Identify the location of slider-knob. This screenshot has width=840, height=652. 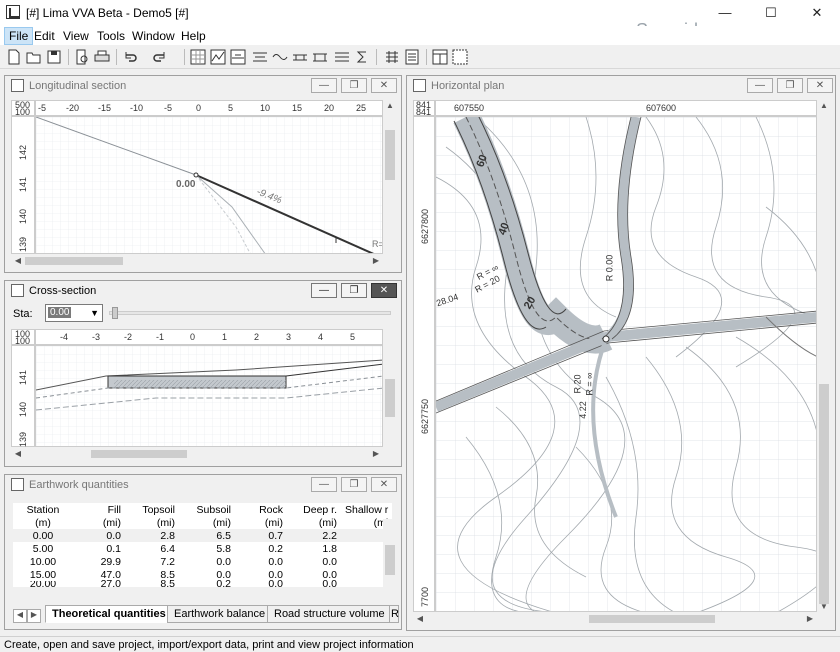
(115, 313).